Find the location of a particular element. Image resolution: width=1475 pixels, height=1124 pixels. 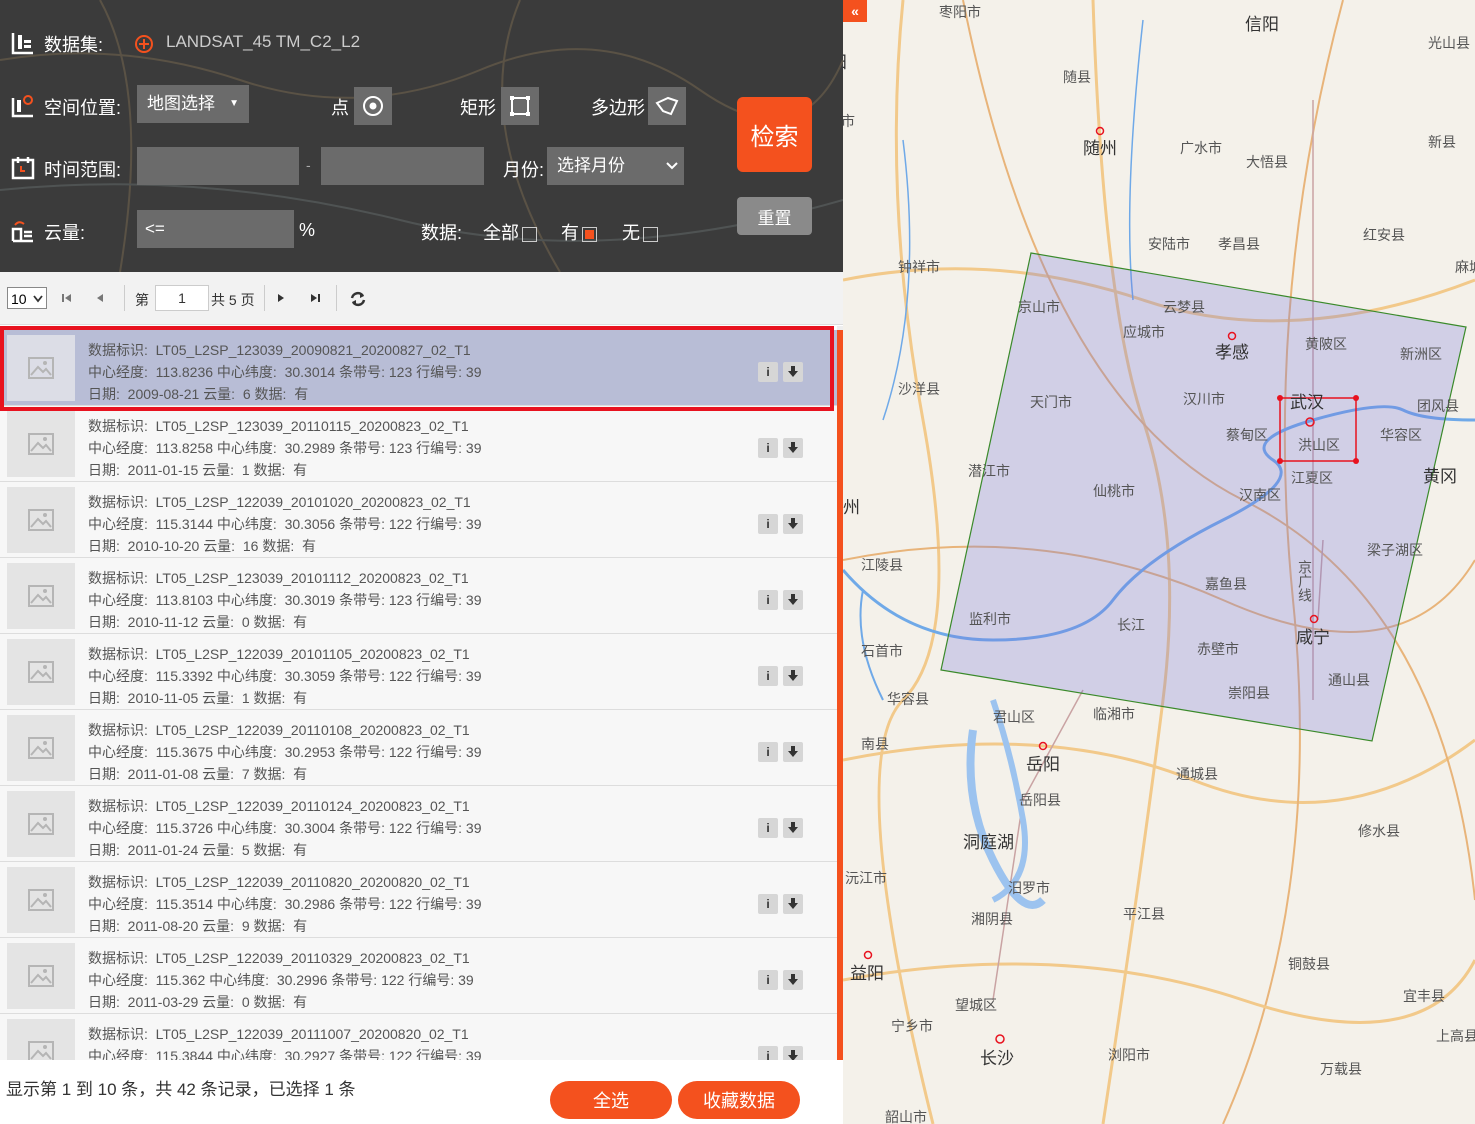

record-lon: 115.3514 is located at coordinates (184, 904).